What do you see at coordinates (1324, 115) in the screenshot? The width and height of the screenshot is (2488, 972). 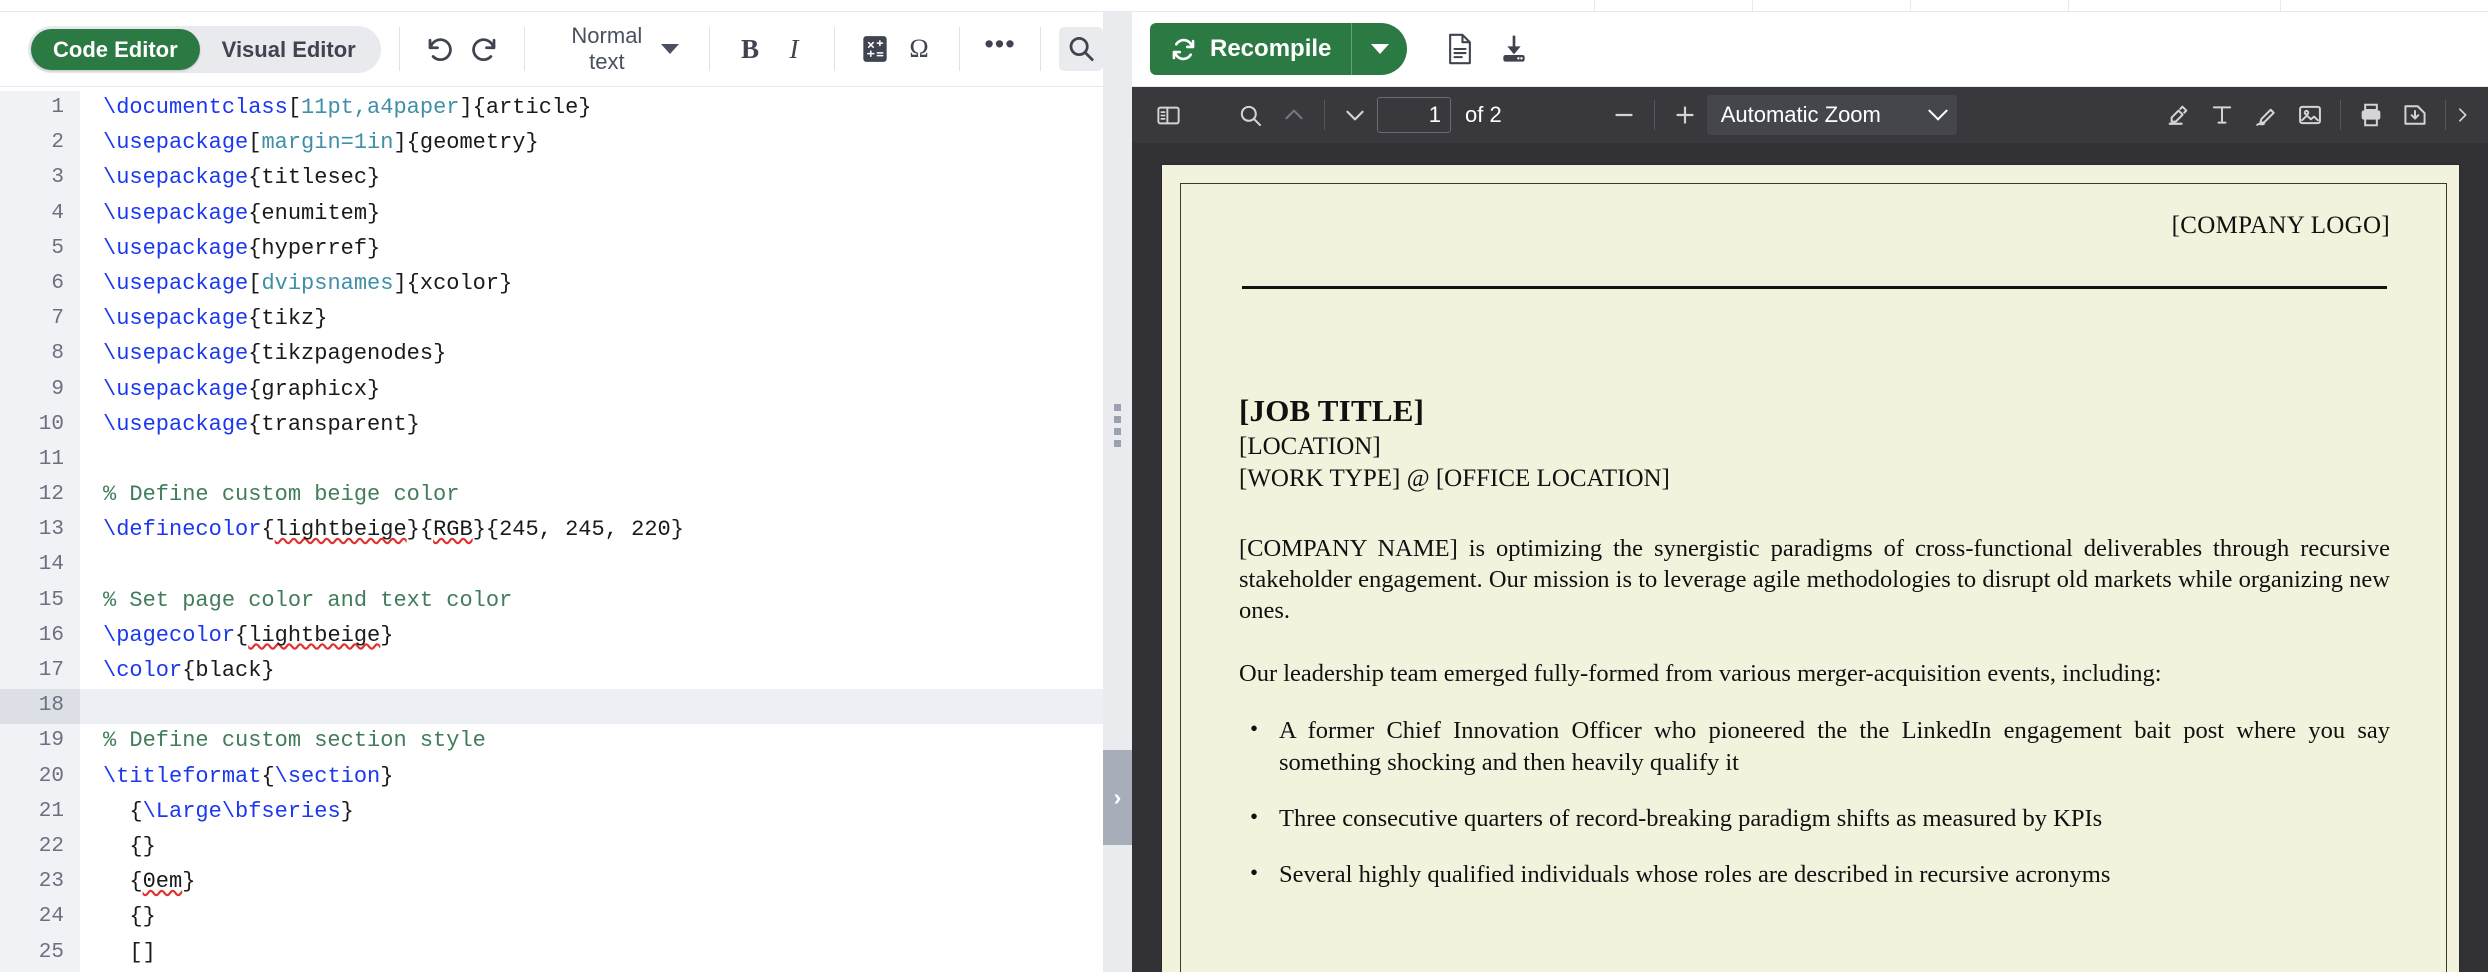 I see `pdf-toolbar-divider` at bounding box center [1324, 115].